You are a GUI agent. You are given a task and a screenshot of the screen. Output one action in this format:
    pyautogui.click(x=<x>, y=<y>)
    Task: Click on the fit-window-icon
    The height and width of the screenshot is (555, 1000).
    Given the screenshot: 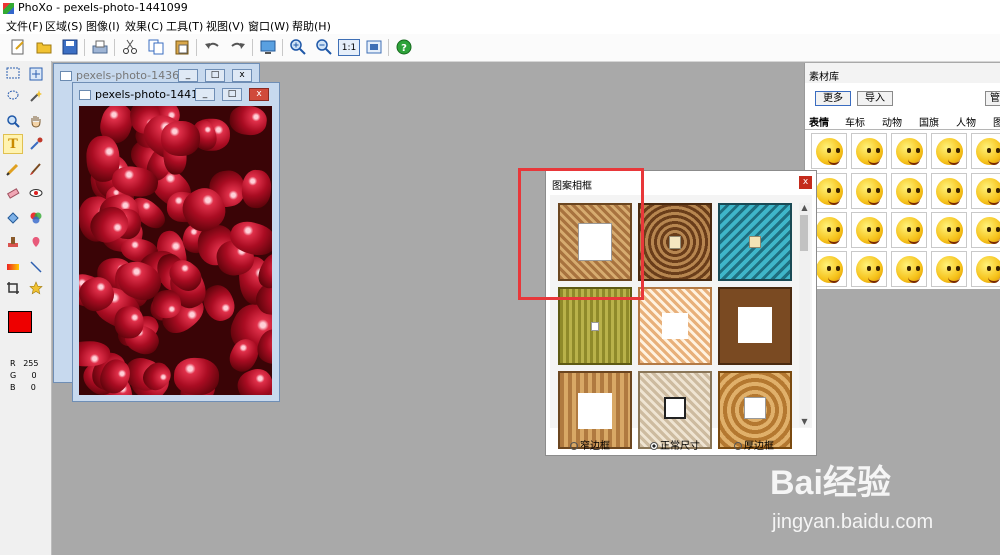 What is the action you would take?
    pyautogui.click(x=374, y=47)
    